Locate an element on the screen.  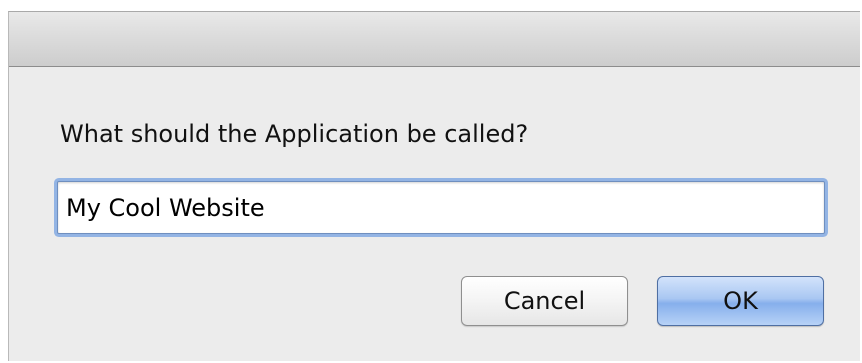
ok-button: OK is located at coordinates (740, 301).